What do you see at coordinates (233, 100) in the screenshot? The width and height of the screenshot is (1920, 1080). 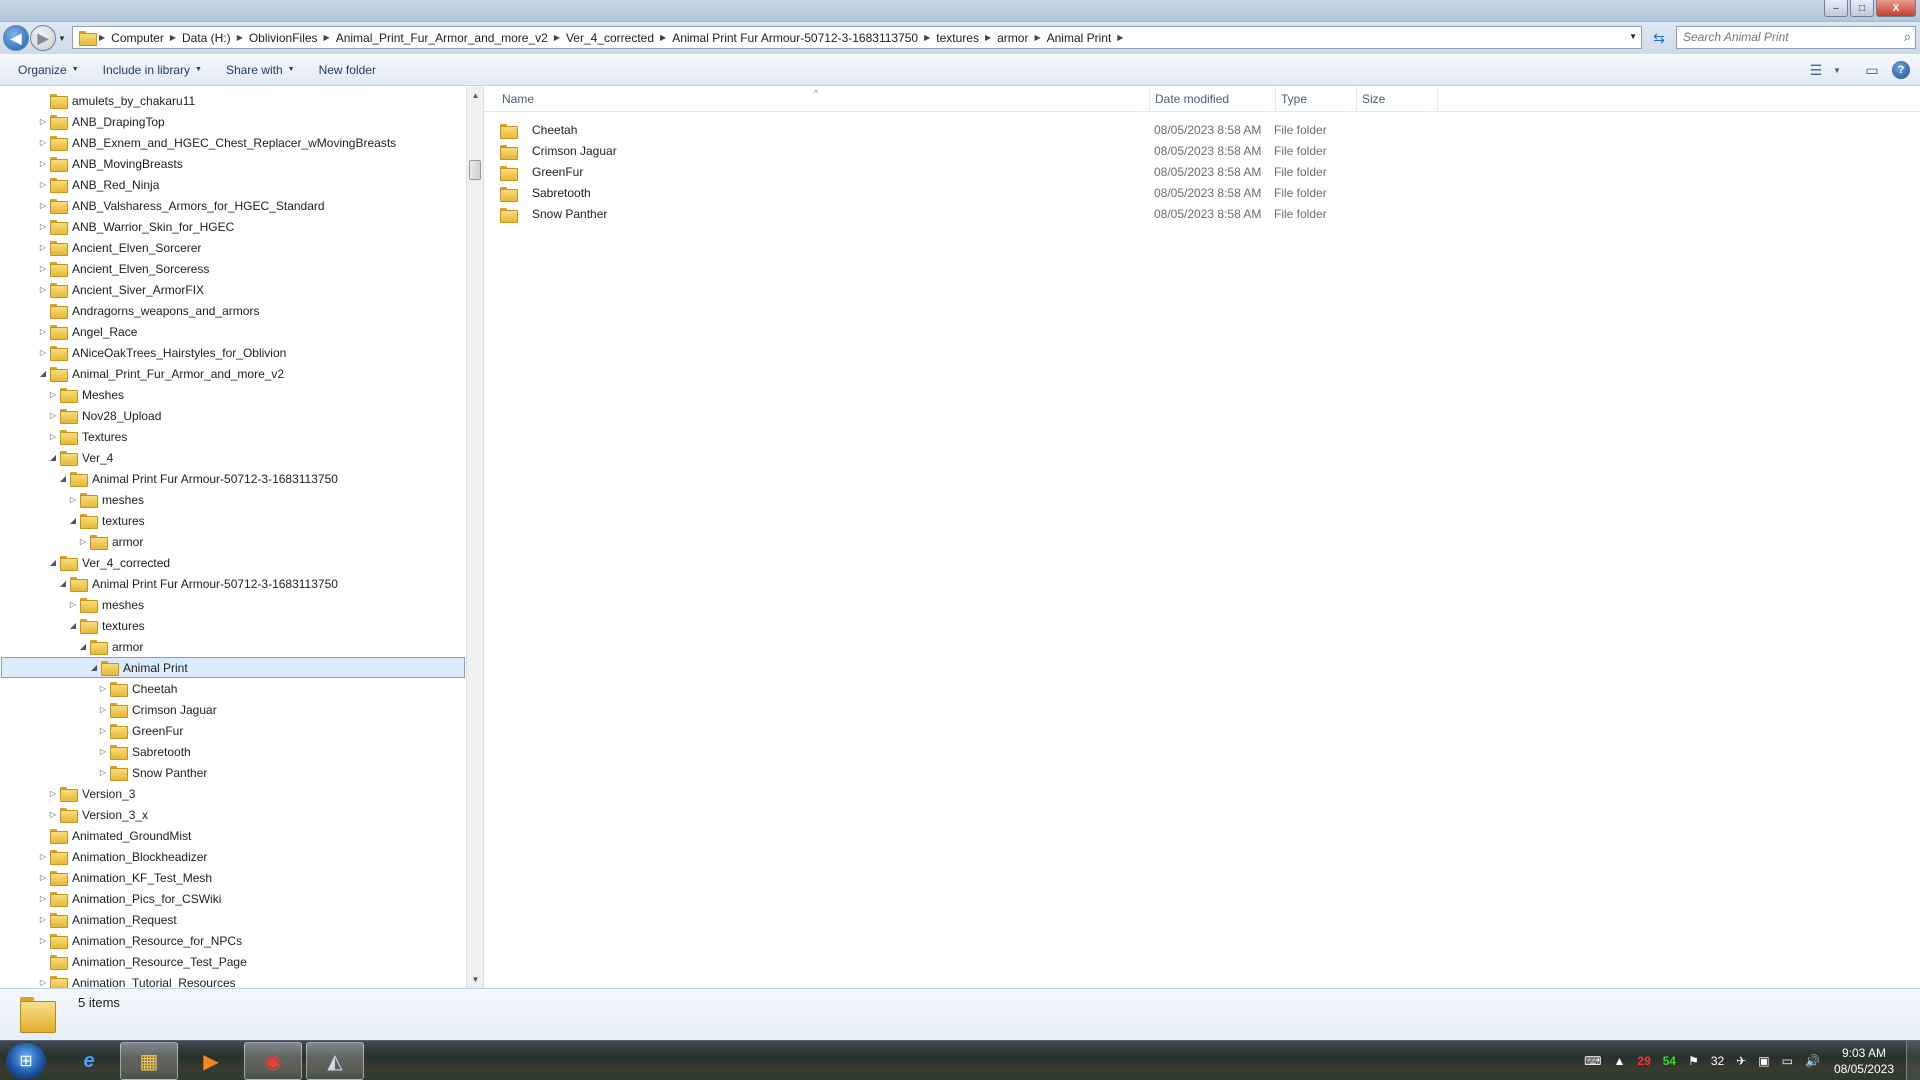 I see `tree-item: amulets_by_chakaru11` at bounding box center [233, 100].